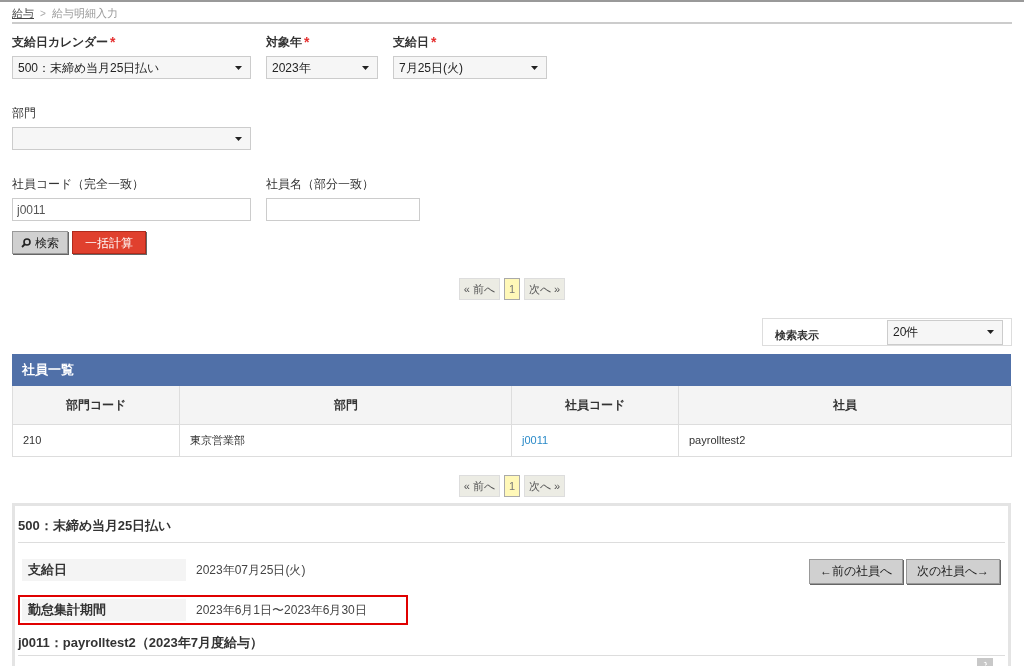  What do you see at coordinates (346, 405) in the screenshot?
I see `column-header: 部門` at bounding box center [346, 405].